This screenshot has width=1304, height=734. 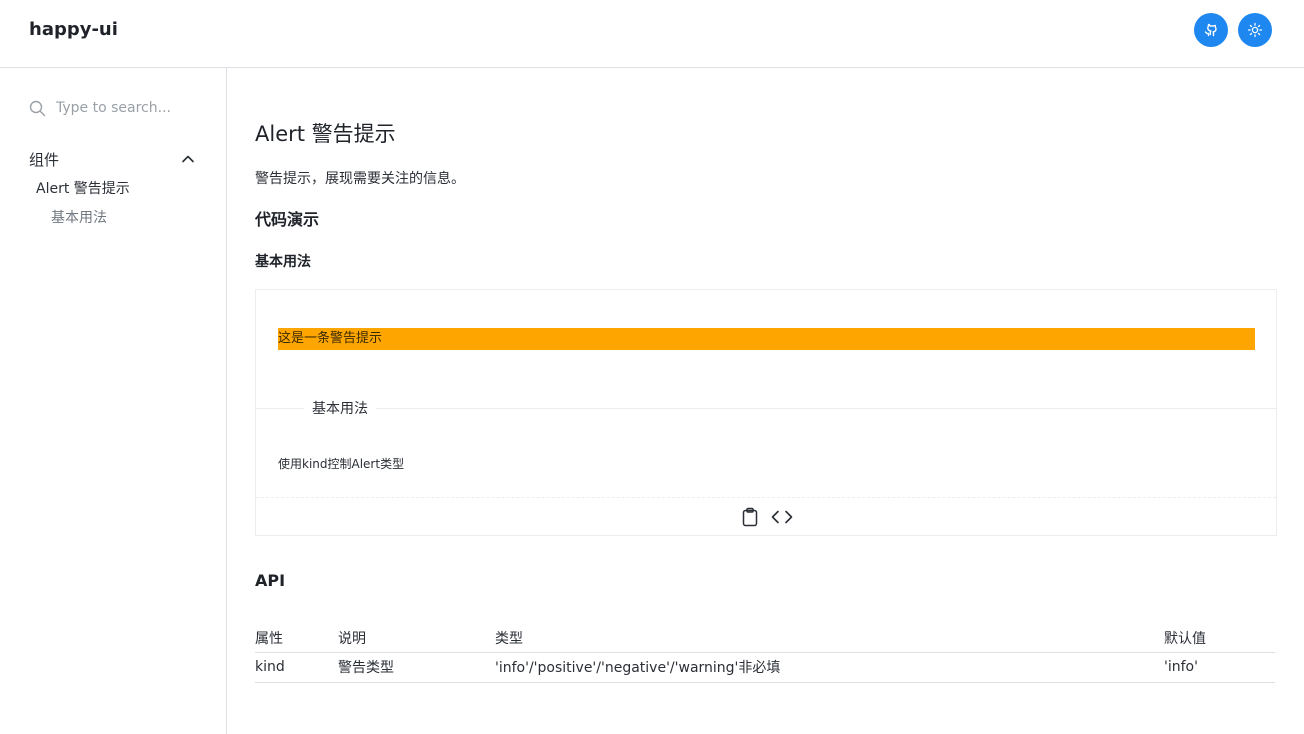 I want to click on api-table-header-row: 属性 说明 类型 默认值, so click(x=765, y=638).